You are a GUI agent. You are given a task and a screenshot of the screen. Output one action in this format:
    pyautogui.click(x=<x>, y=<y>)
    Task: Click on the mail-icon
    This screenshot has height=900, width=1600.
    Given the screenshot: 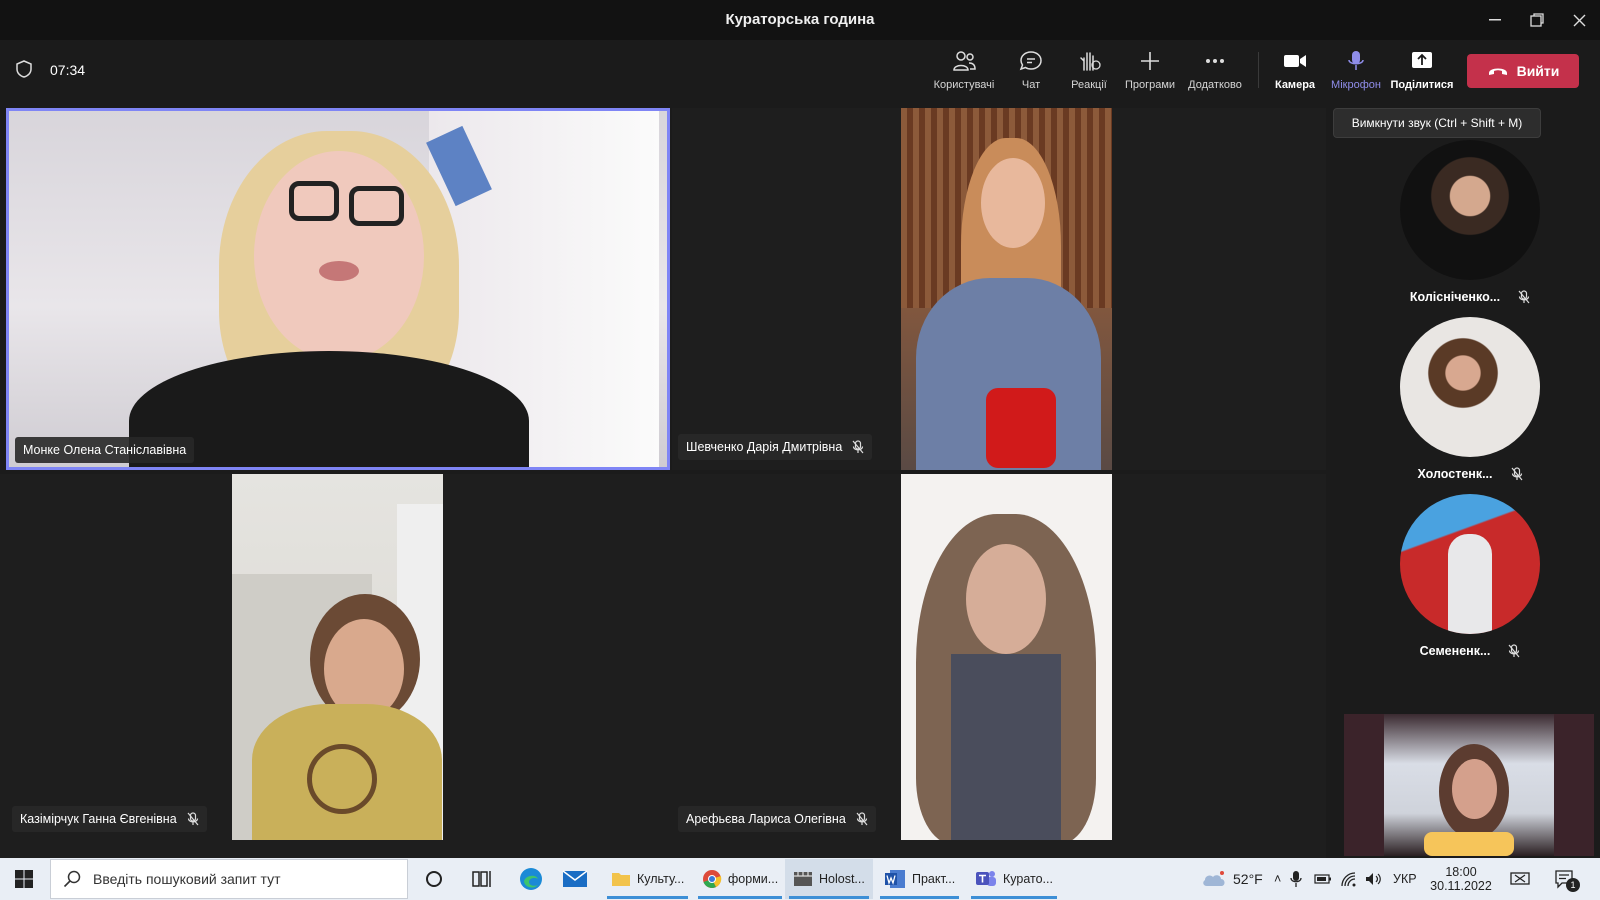 What is the action you would take?
    pyautogui.click(x=575, y=878)
    